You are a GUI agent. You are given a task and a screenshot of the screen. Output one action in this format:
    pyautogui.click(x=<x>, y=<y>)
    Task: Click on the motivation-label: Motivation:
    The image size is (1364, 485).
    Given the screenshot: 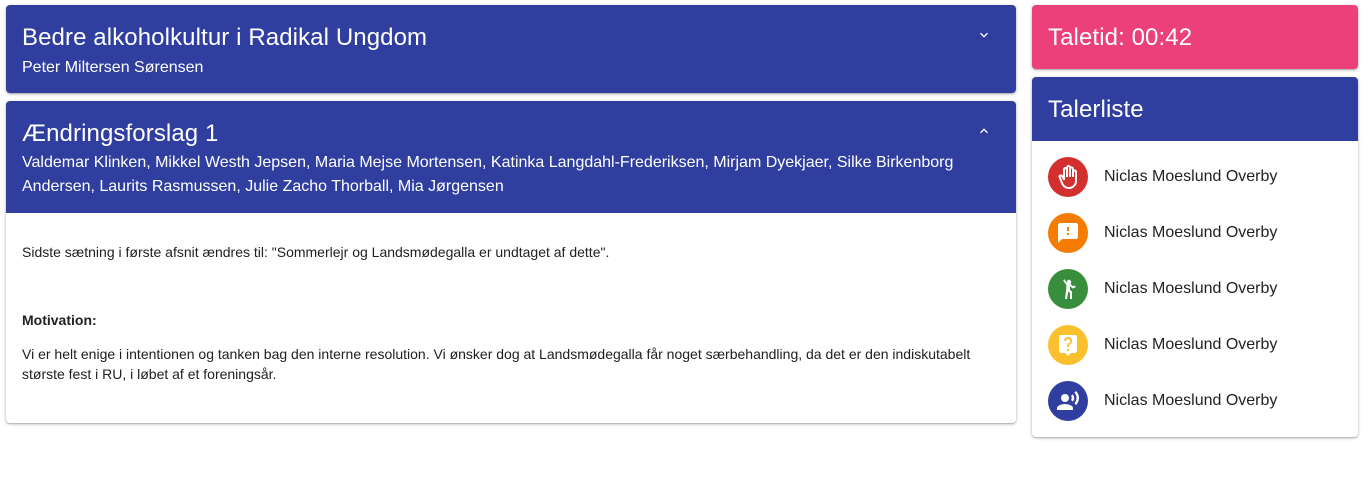 What is the action you would take?
    pyautogui.click(x=59, y=320)
    